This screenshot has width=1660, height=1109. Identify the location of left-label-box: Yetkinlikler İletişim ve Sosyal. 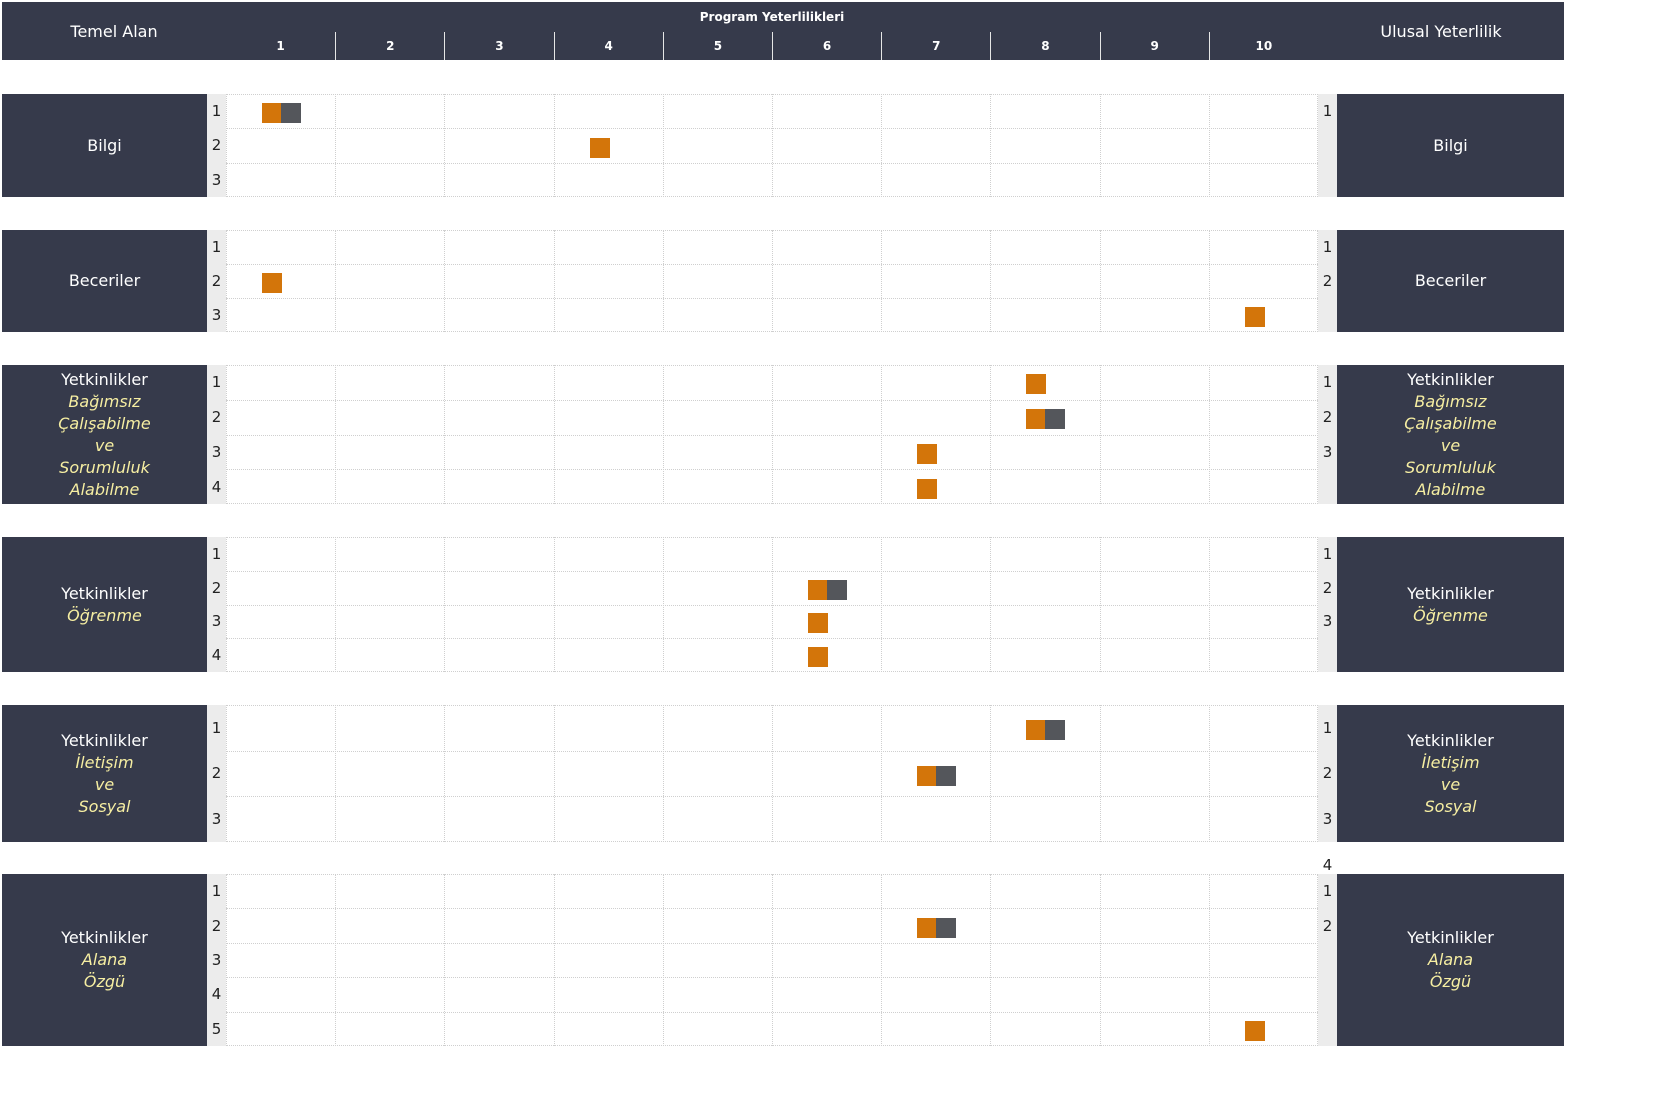
(104, 773).